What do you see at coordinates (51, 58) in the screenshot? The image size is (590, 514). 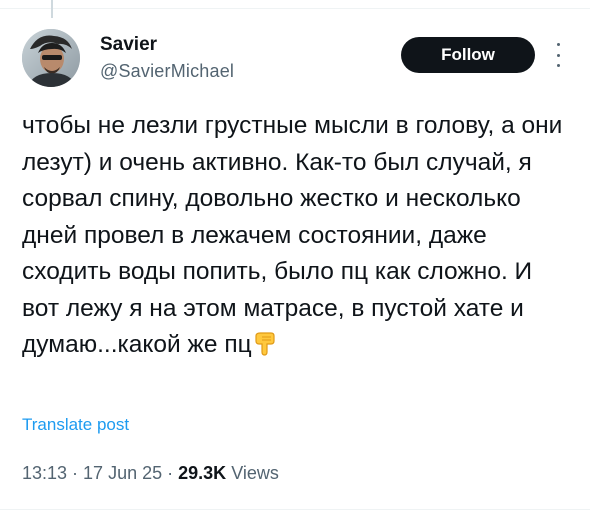 I see `avatar` at bounding box center [51, 58].